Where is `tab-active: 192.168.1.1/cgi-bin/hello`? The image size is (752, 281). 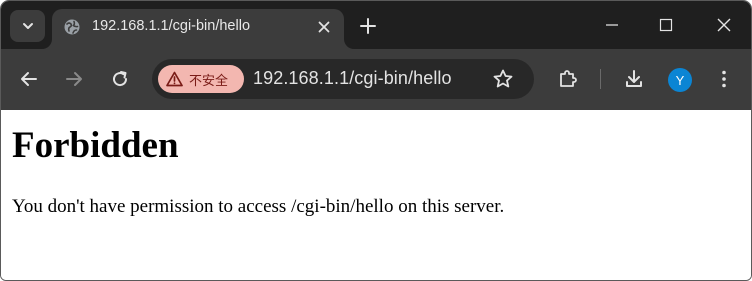
tab-active: 192.168.1.1/cgi-bin/hello is located at coordinates (198, 29).